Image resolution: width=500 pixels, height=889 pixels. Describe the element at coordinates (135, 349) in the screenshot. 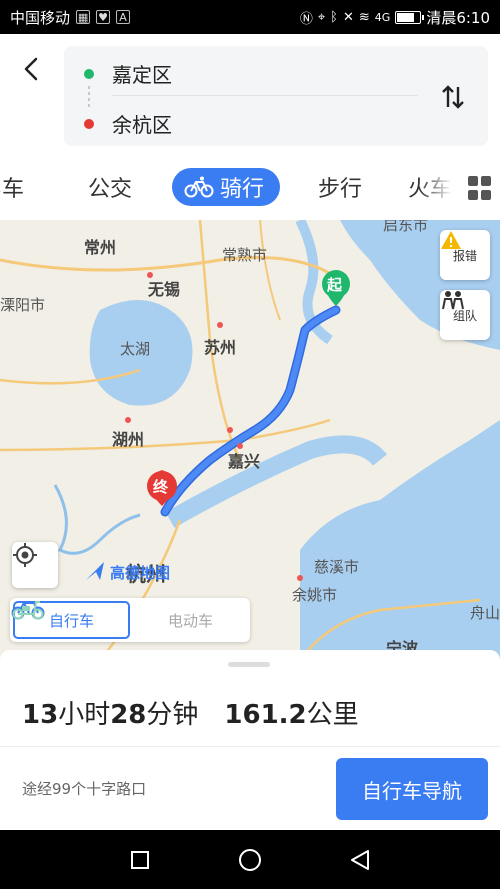

I see `map-label-taihu: 太湖` at that location.